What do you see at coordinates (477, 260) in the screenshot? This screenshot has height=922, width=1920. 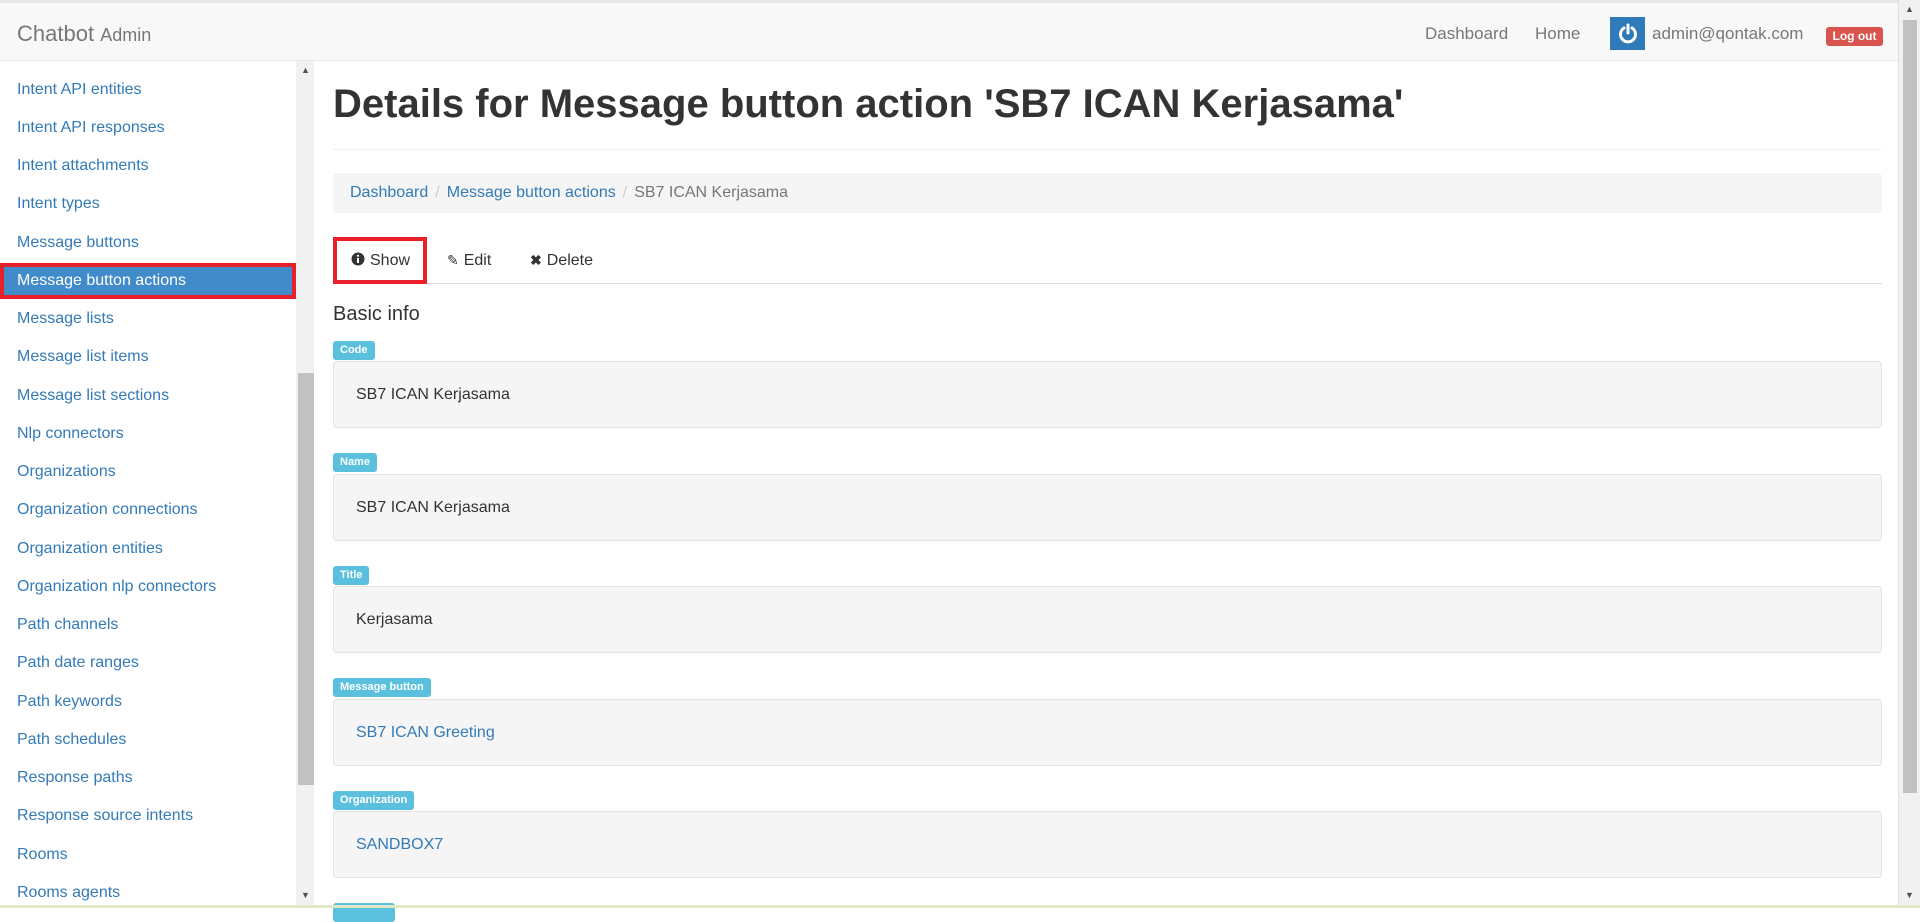 I see `tab-edit-label: Edit` at bounding box center [477, 260].